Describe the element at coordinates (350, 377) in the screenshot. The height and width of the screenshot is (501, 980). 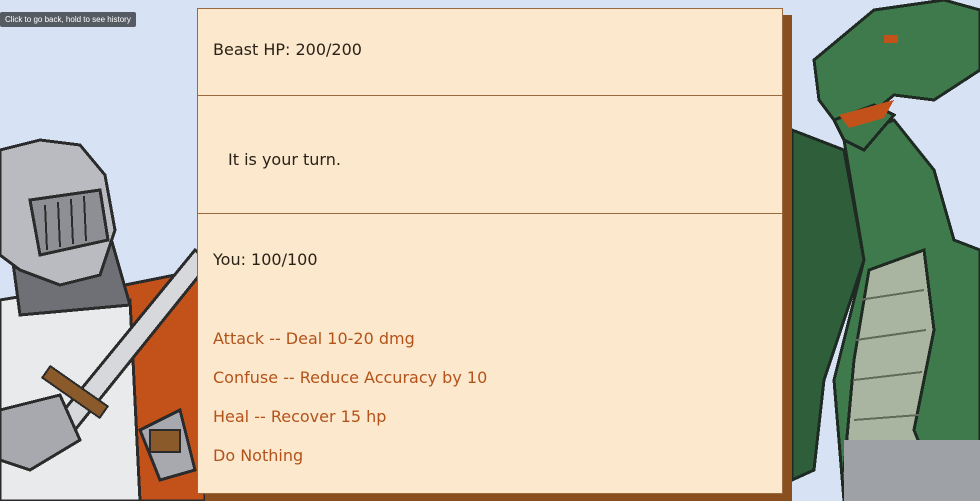
I see `confuse-action-link: Confuse -- Reduce Accuracy by 10` at that location.